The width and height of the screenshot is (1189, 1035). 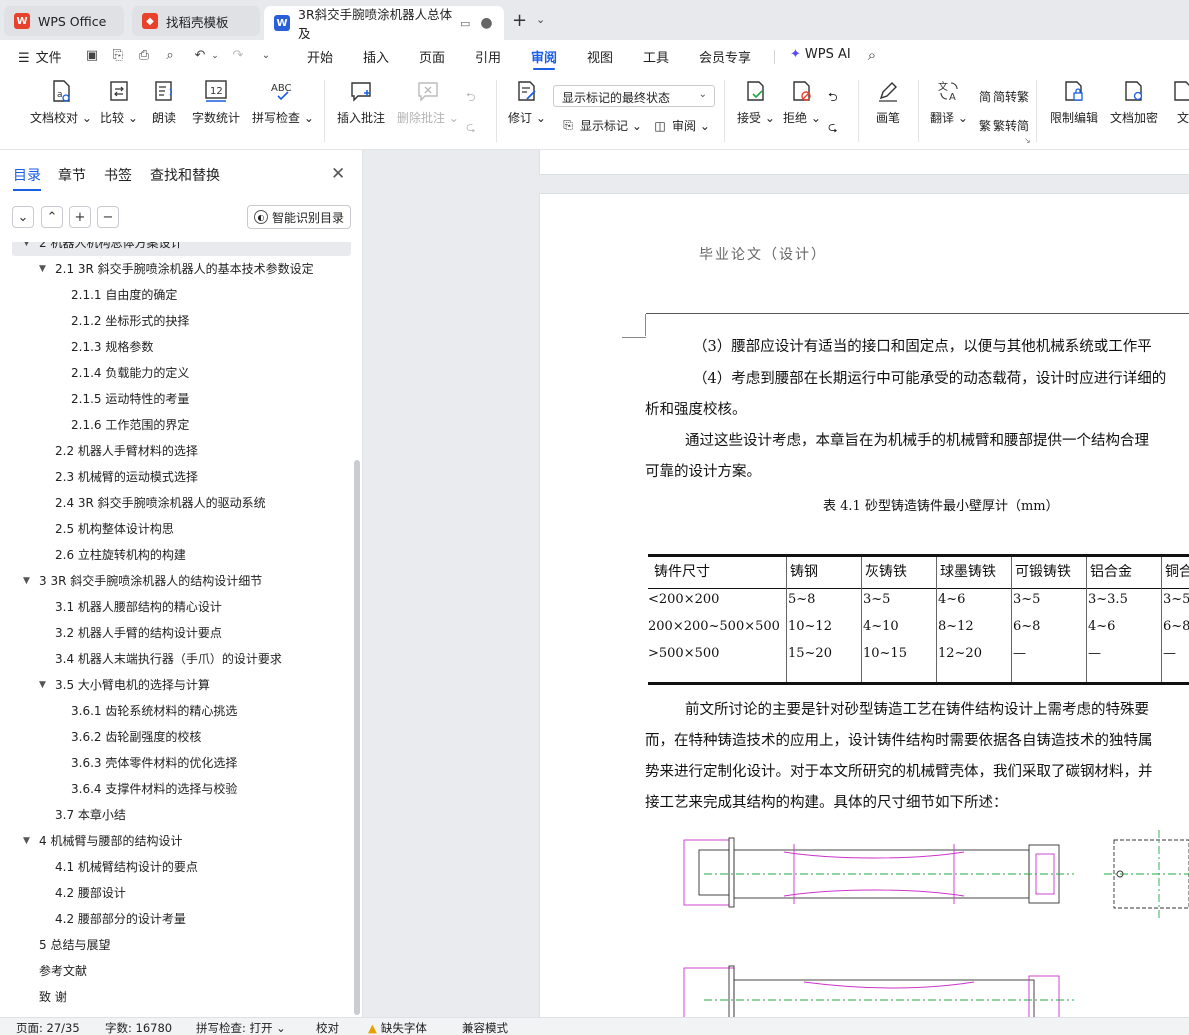 I want to click on print-preview-icon: ⌕, so click(x=170, y=56).